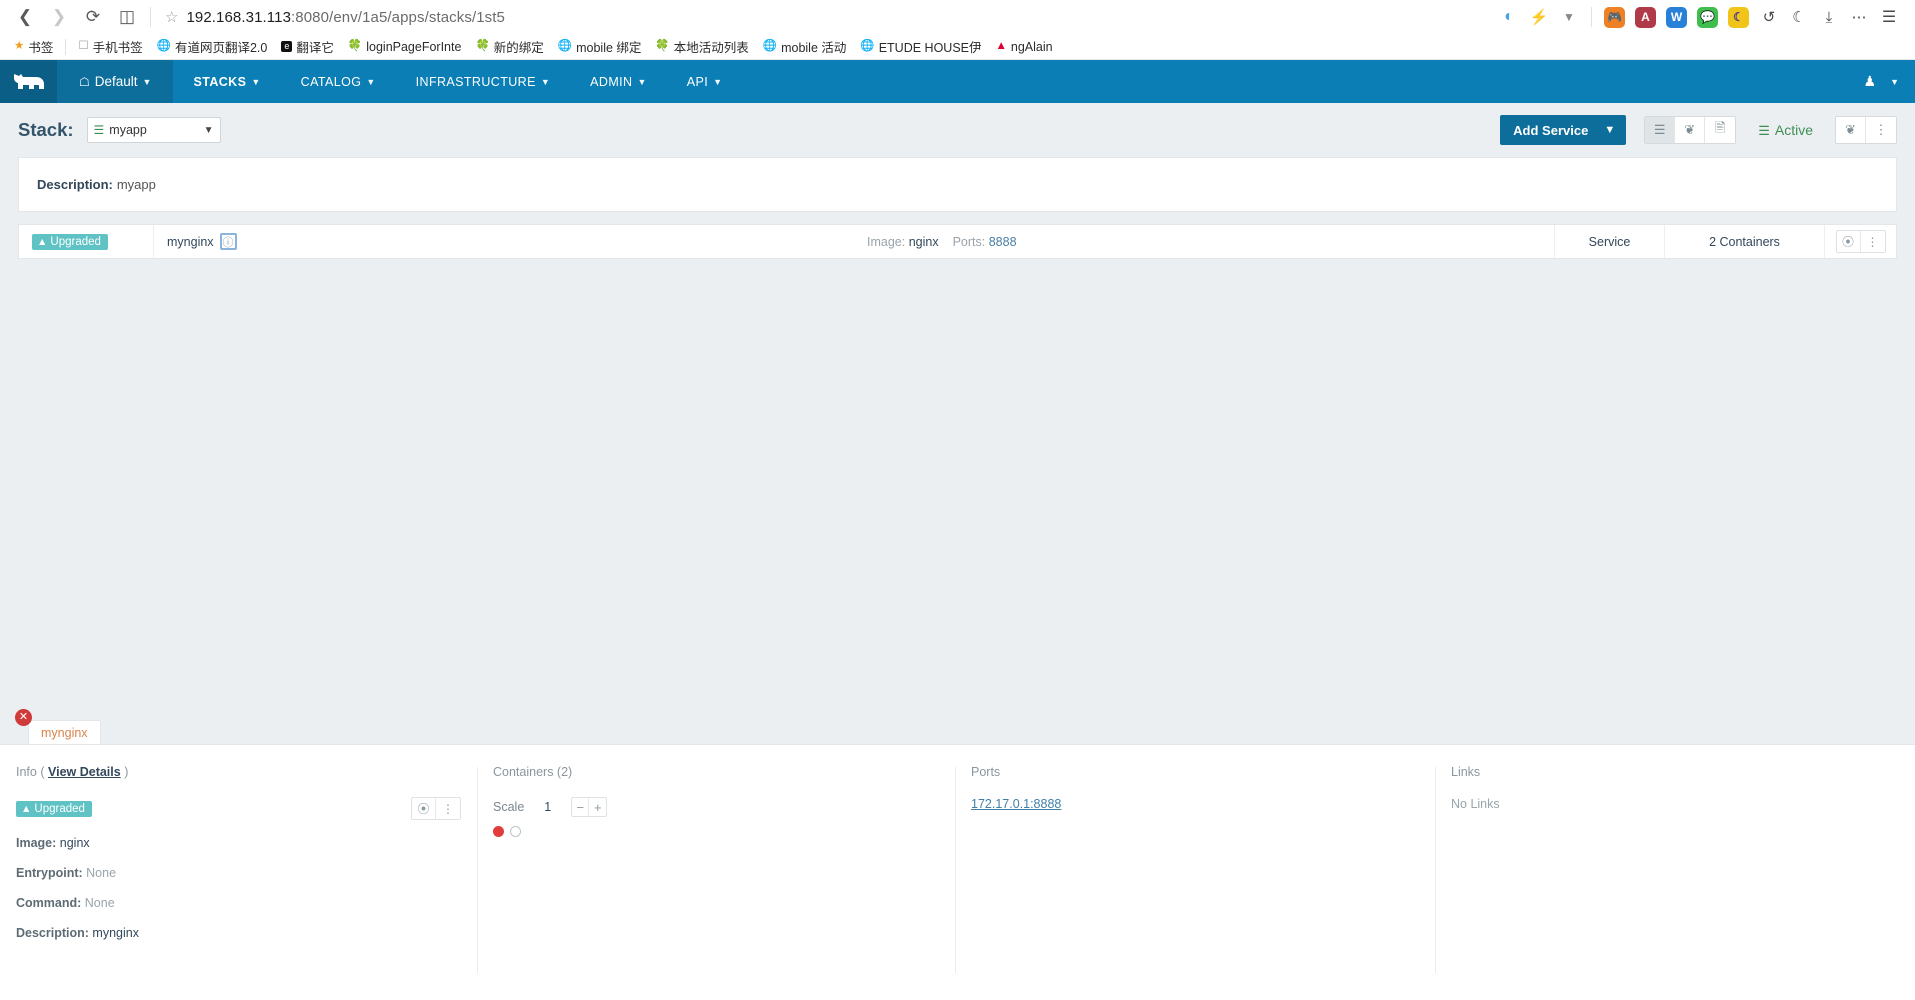 The height and width of the screenshot is (1000, 1915). What do you see at coordinates (1769, 17) in the screenshot?
I see `undo-icon: ↺` at bounding box center [1769, 17].